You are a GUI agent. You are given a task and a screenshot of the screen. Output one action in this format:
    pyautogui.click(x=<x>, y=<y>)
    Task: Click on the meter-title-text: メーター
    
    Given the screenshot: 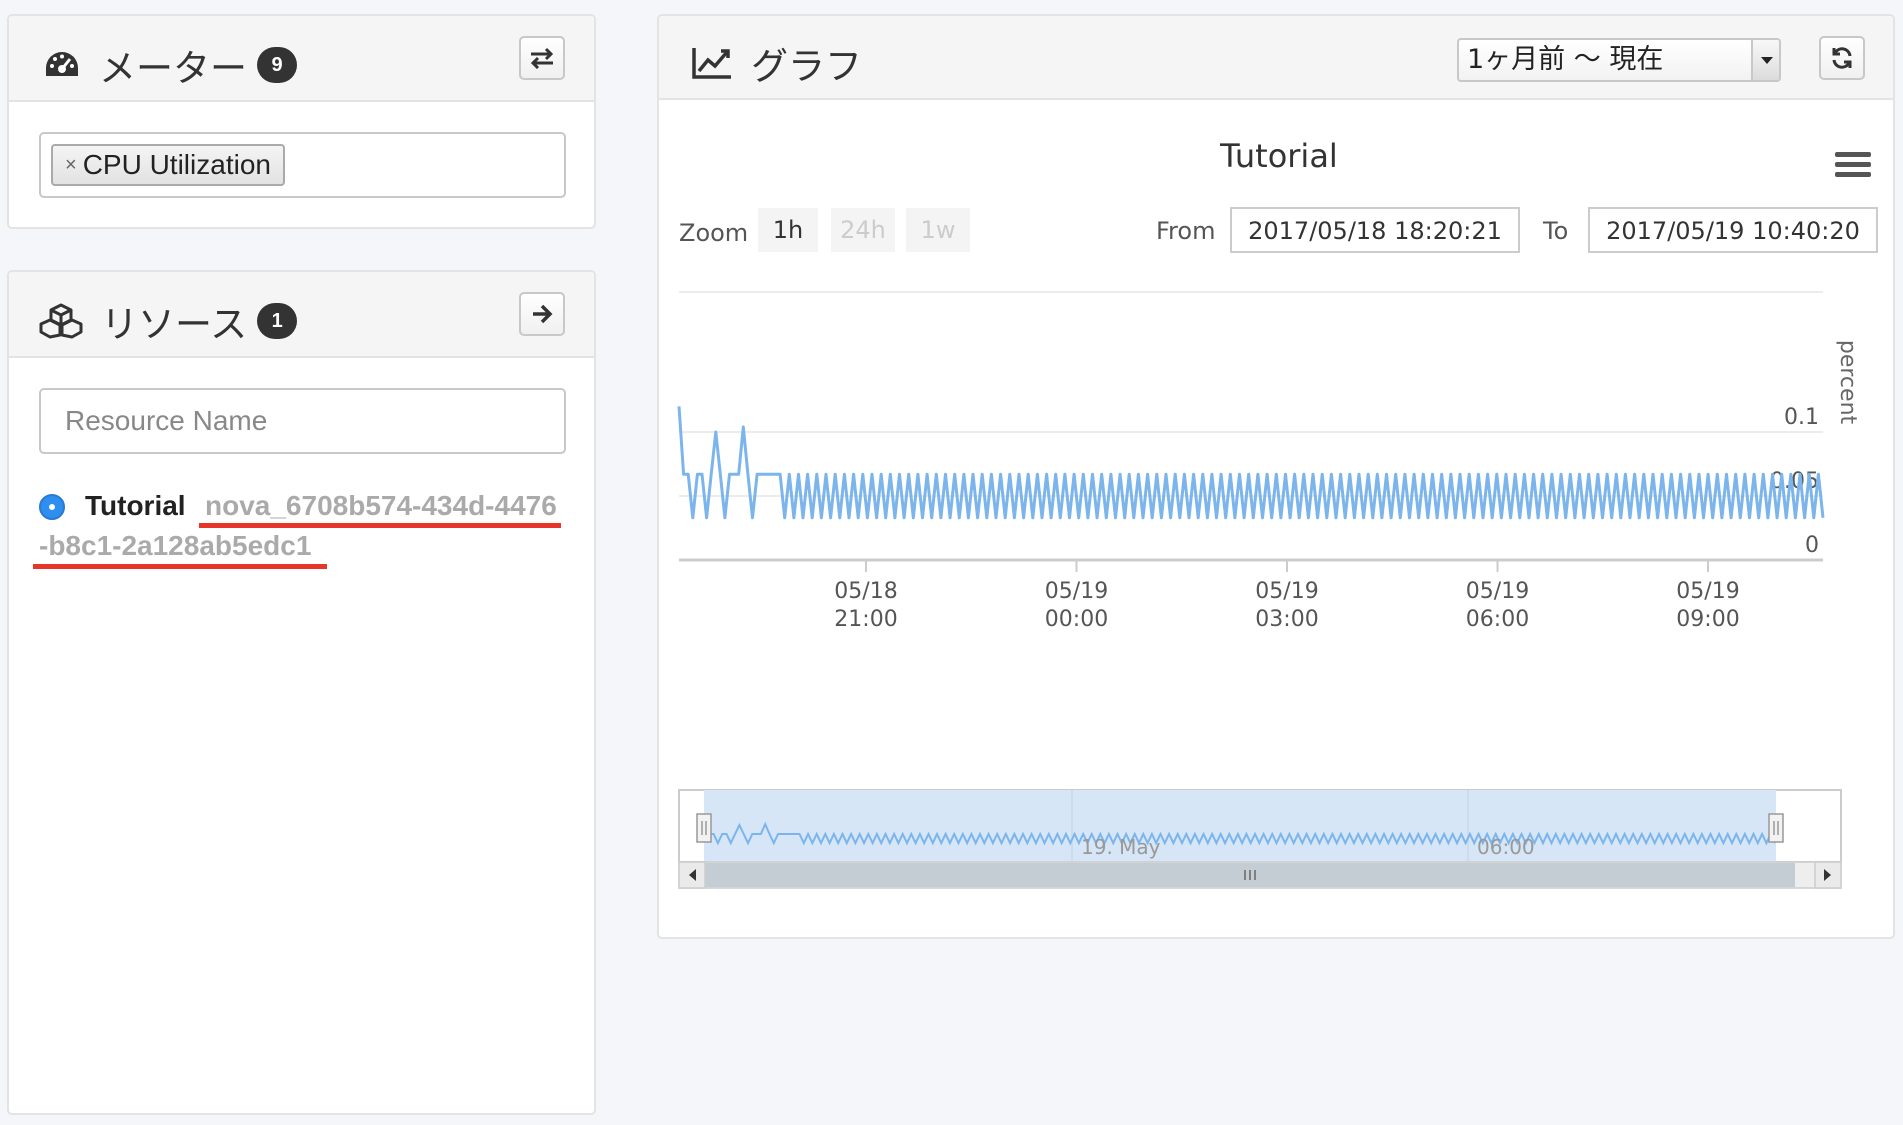 What is the action you would take?
    pyautogui.click(x=173, y=68)
    